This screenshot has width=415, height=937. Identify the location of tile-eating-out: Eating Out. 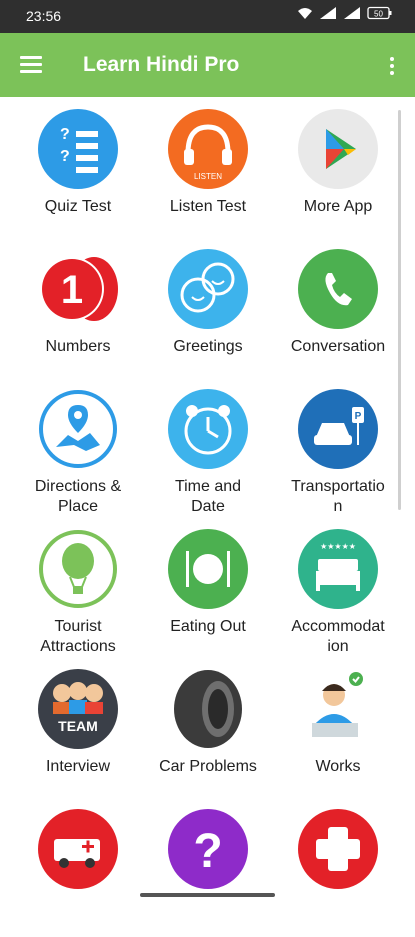
(208, 587).